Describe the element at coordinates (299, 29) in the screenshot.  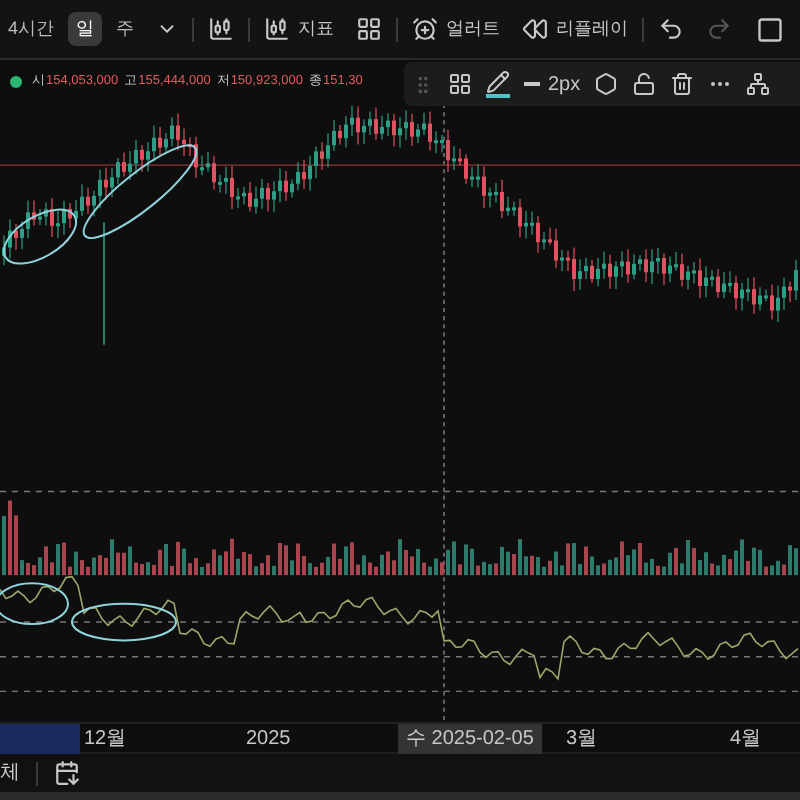
I see `toolbar-button: 지표` at that location.